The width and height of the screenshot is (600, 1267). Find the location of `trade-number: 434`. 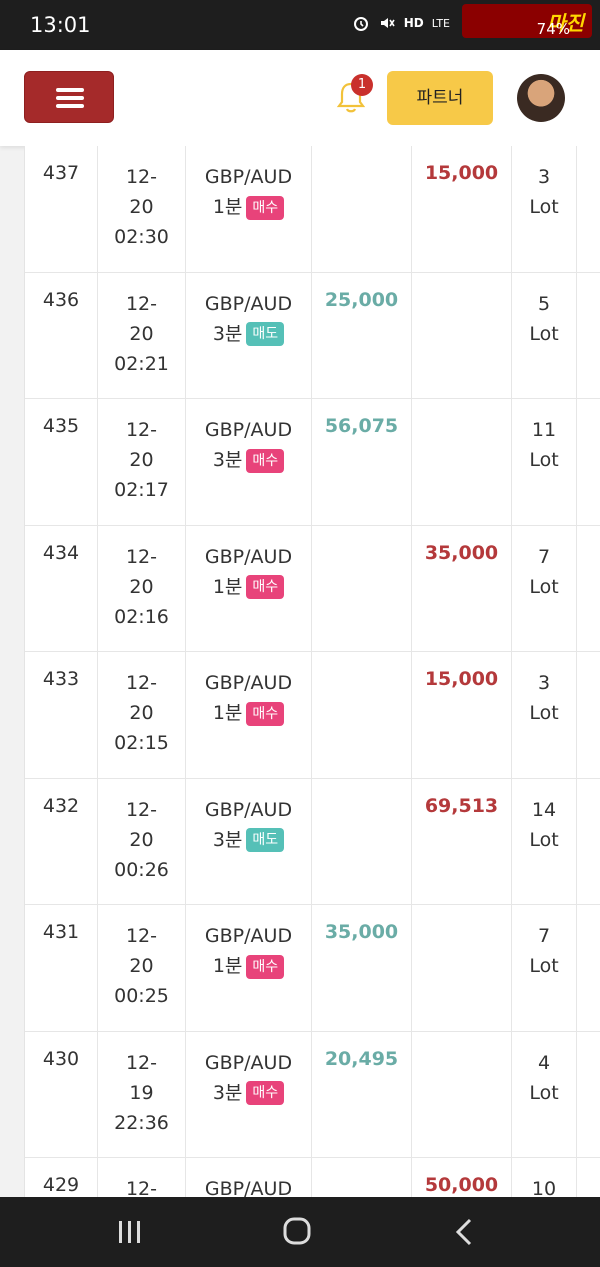

trade-number: 434 is located at coordinates (61, 588).